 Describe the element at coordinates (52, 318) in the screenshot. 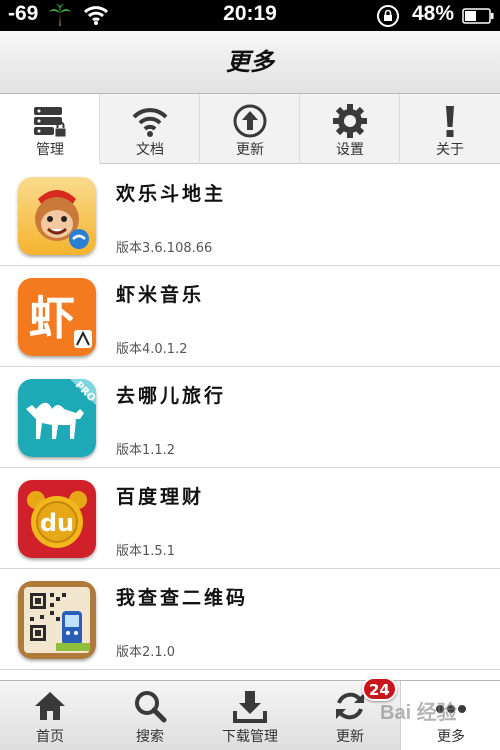

I see `xiami-icon-glyph: 虾` at that location.